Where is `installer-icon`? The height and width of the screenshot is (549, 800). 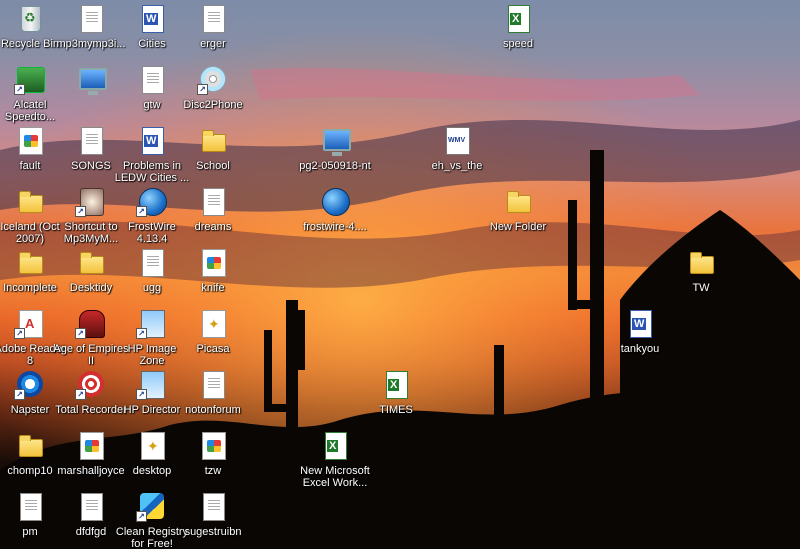
installer-icon is located at coordinates (335, 140).